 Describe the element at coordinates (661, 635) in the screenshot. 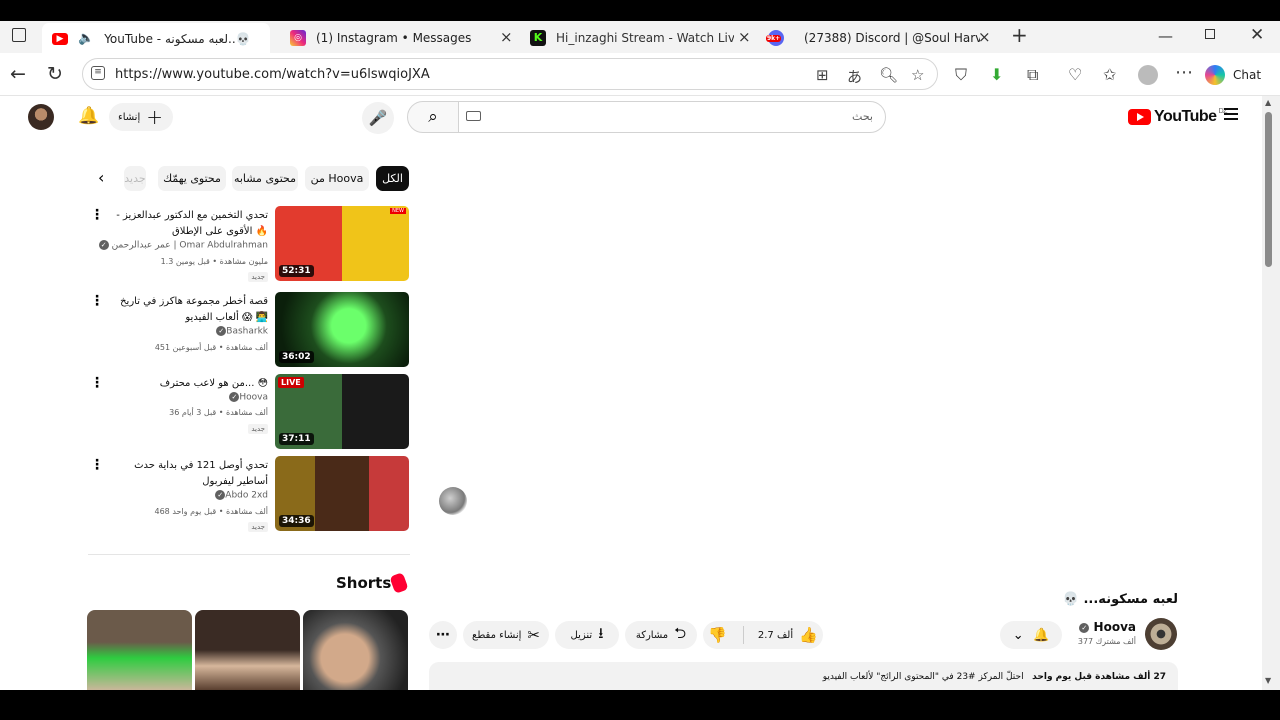

I see `share-button: مشاركة ⮌` at that location.